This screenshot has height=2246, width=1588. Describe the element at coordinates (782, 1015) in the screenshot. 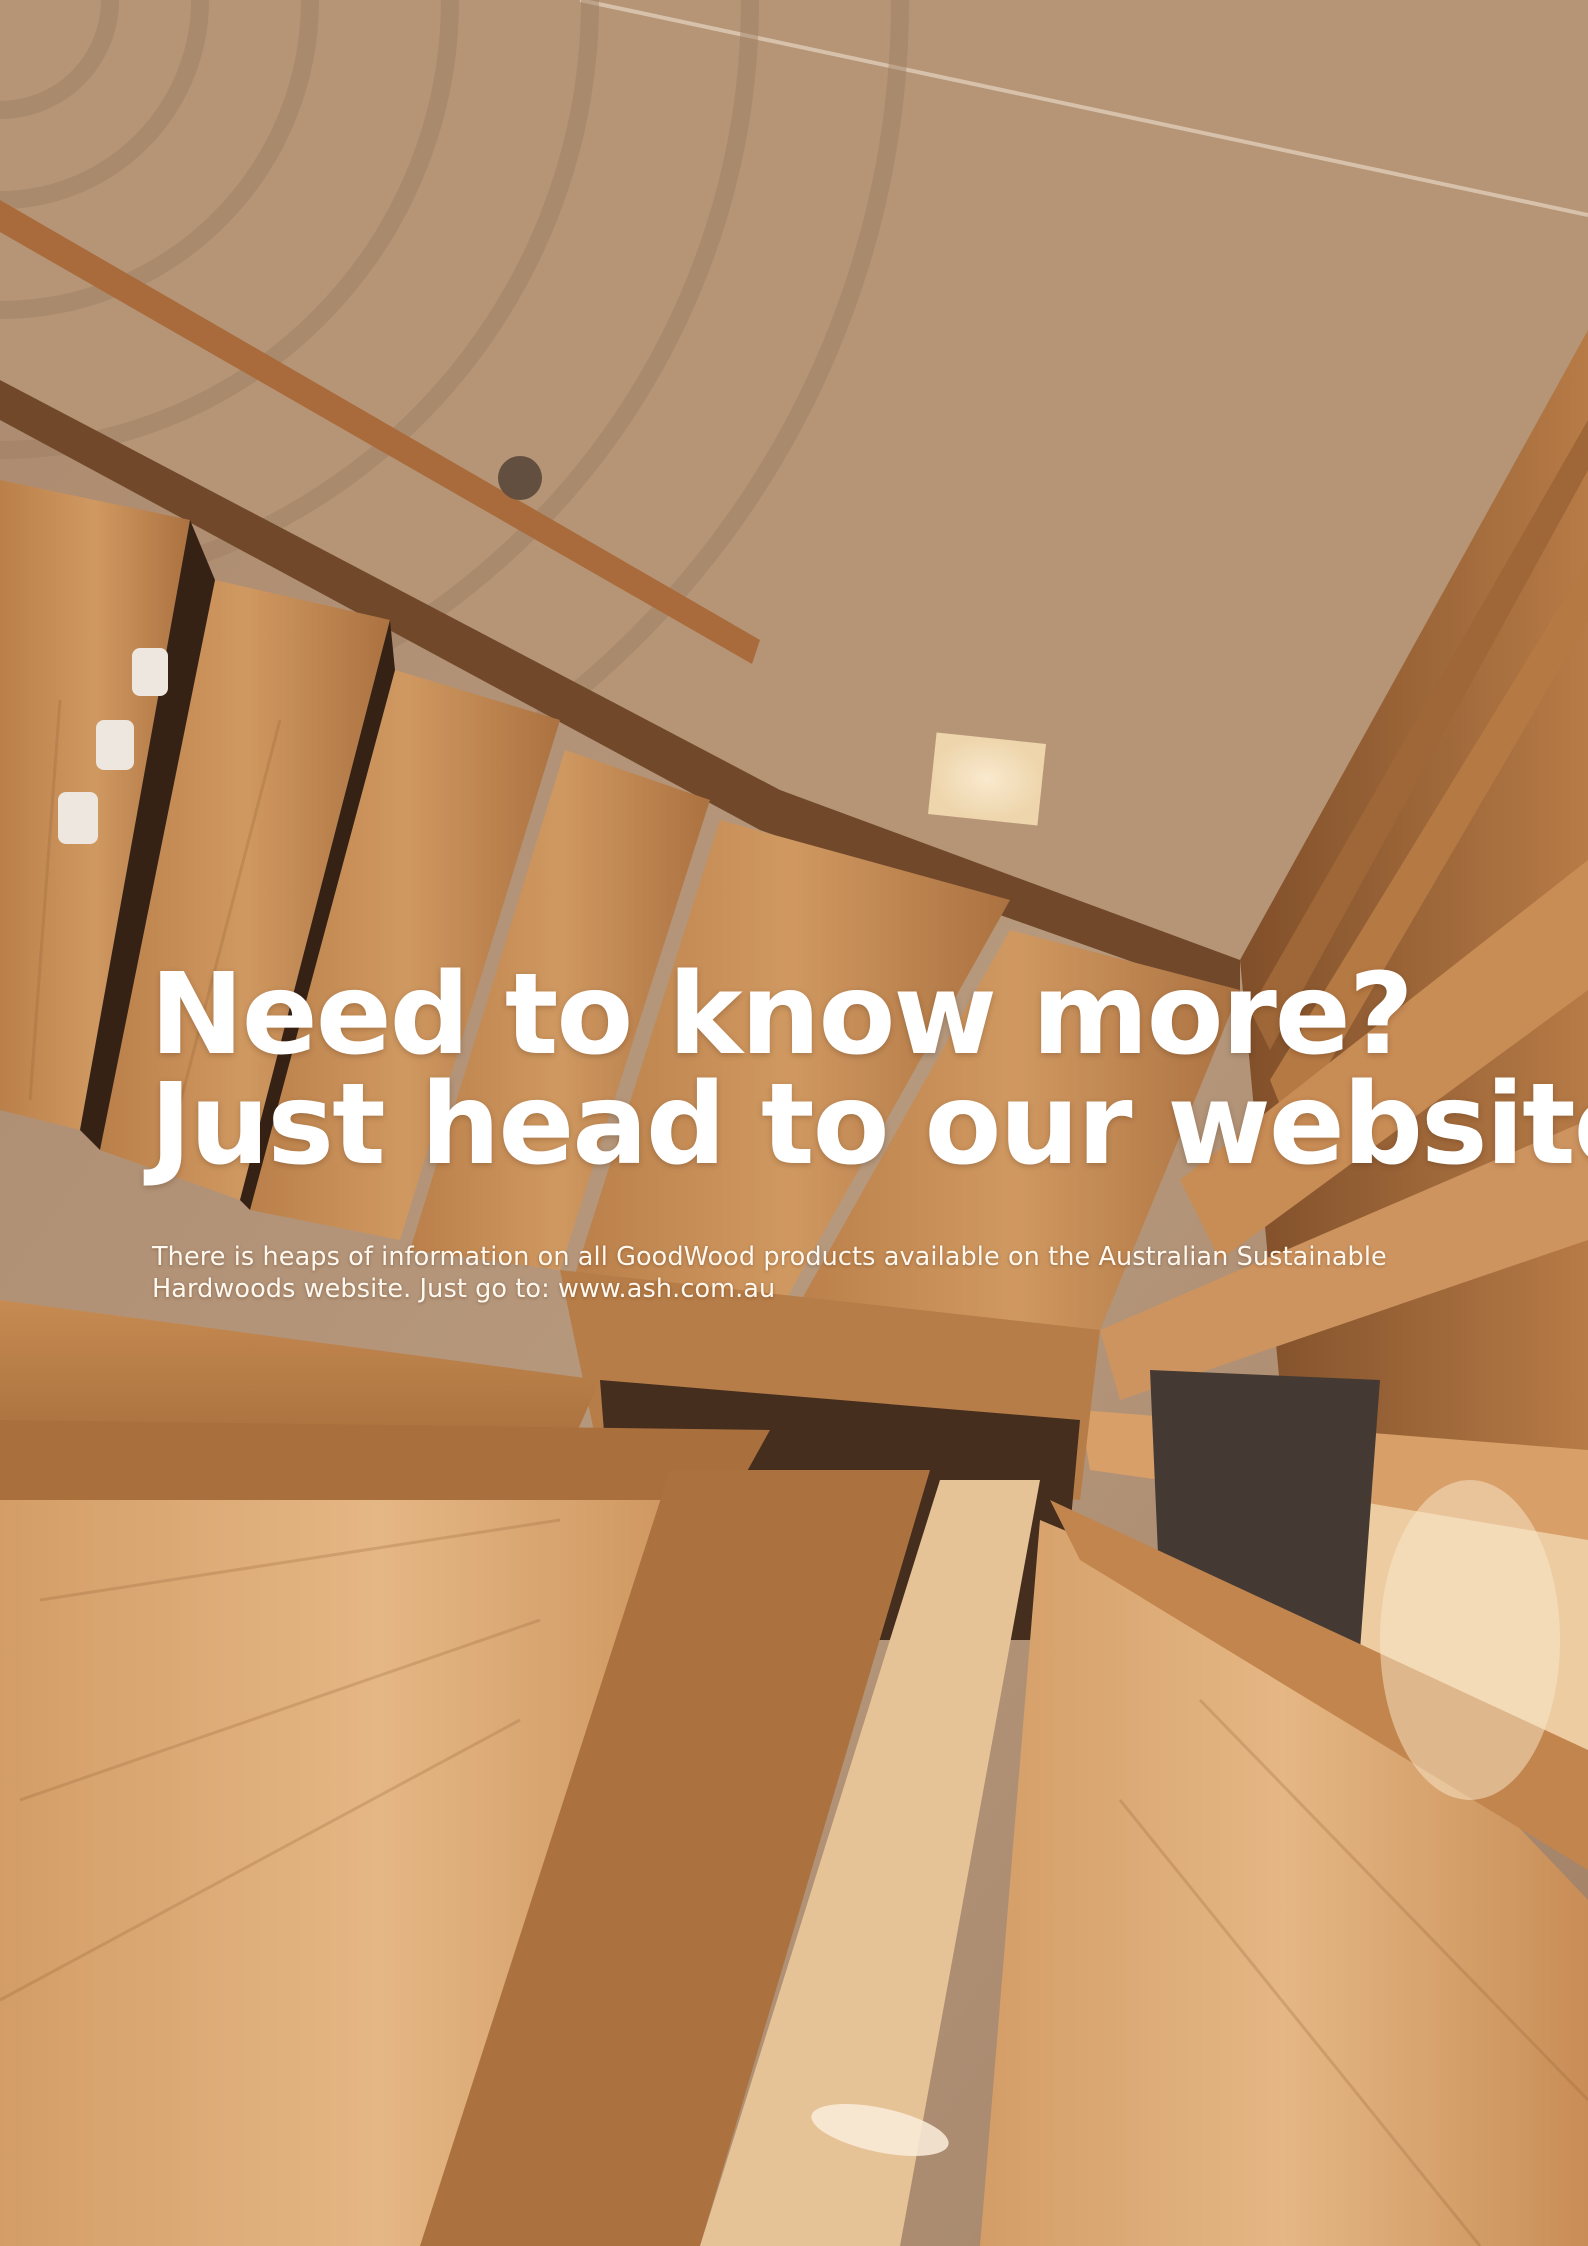

I see `headline-line-1: Need to know more?` at that location.